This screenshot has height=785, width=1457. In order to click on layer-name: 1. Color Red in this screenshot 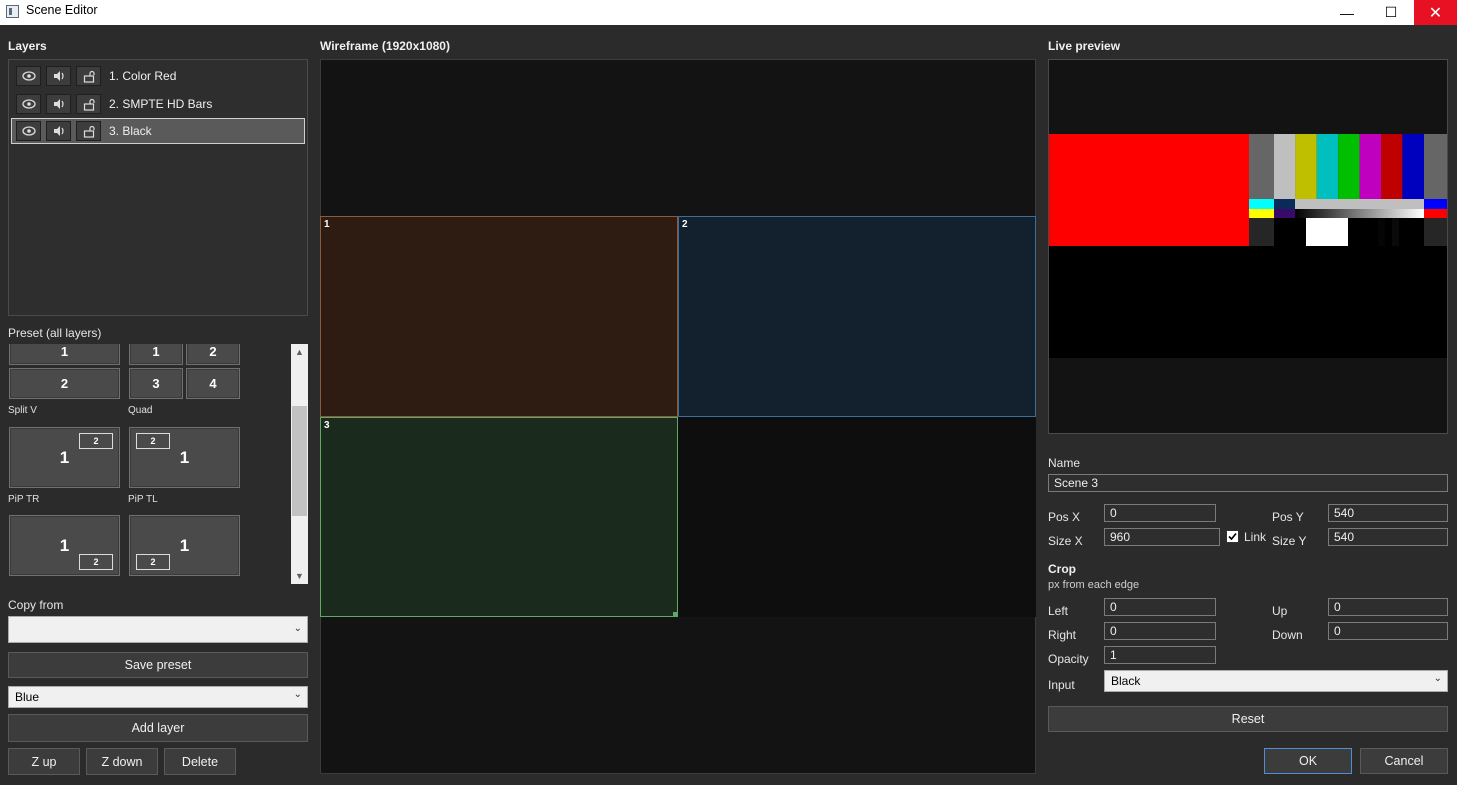, I will do `click(143, 76)`.